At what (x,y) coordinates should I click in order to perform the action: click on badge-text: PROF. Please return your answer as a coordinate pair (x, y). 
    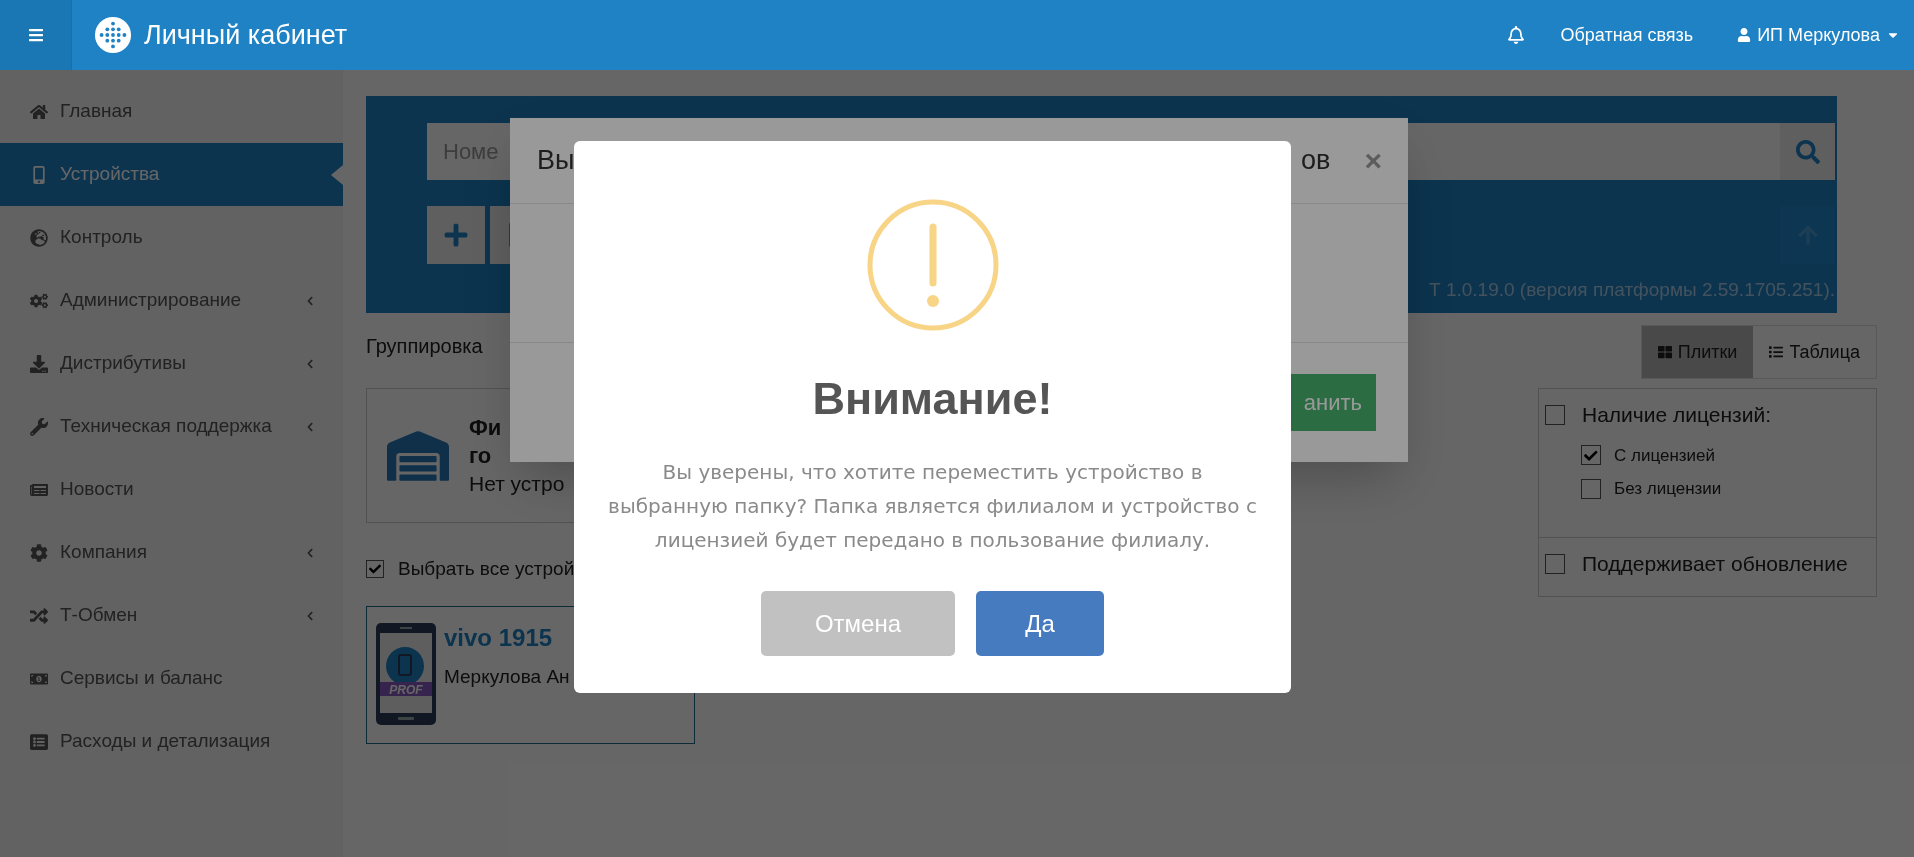
    Looking at the image, I should click on (406, 689).